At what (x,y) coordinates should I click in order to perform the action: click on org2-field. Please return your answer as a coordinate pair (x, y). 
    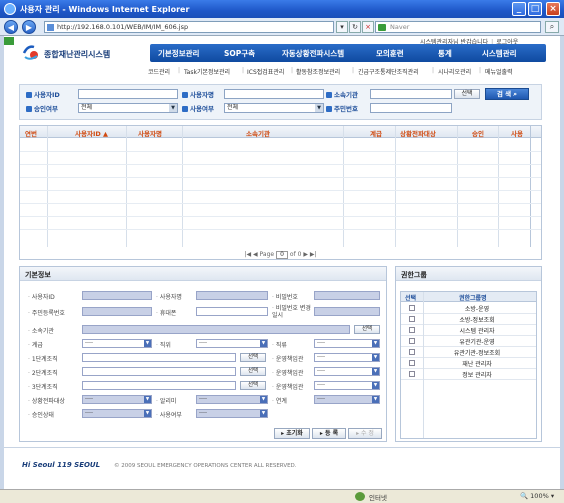
    Looking at the image, I should click on (159, 371).